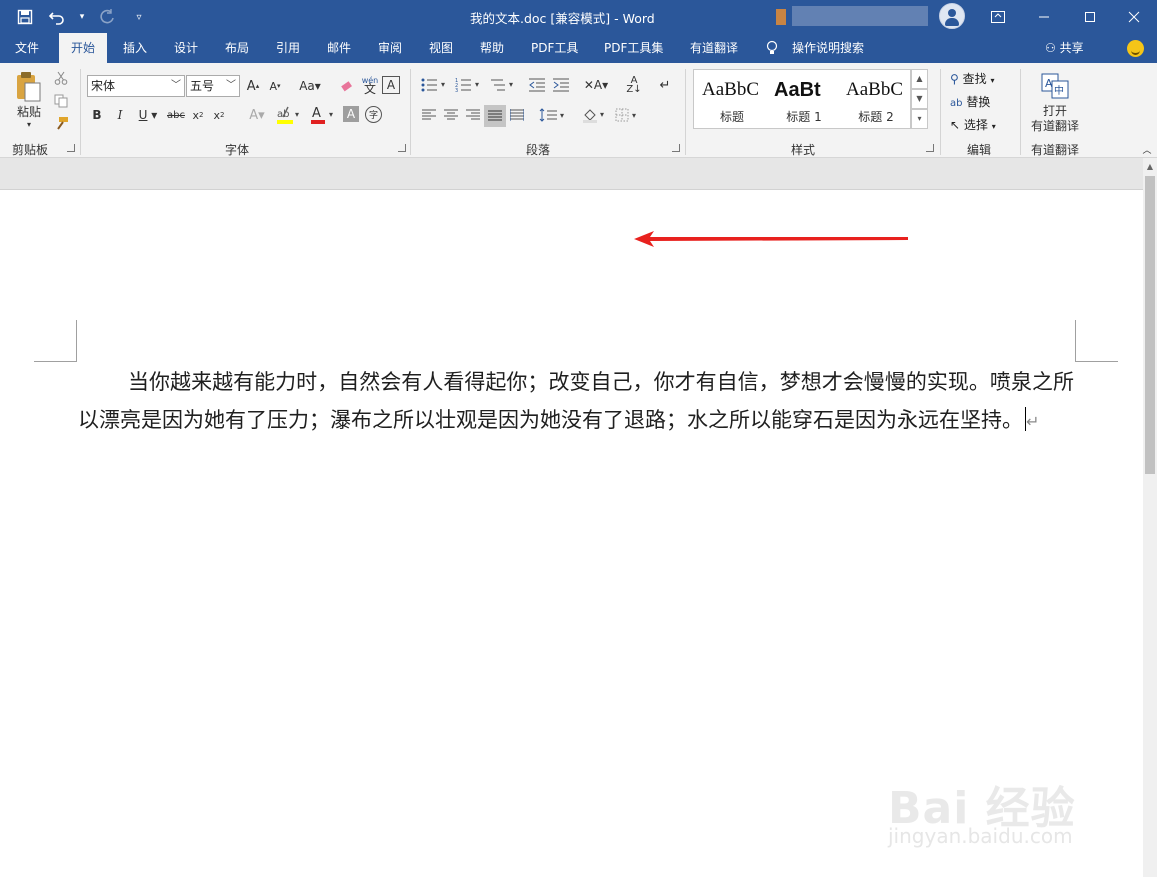 This screenshot has width=1157, height=877. Describe the element at coordinates (29, 111) in the screenshot. I see `paste-label: 粘贴` at that location.